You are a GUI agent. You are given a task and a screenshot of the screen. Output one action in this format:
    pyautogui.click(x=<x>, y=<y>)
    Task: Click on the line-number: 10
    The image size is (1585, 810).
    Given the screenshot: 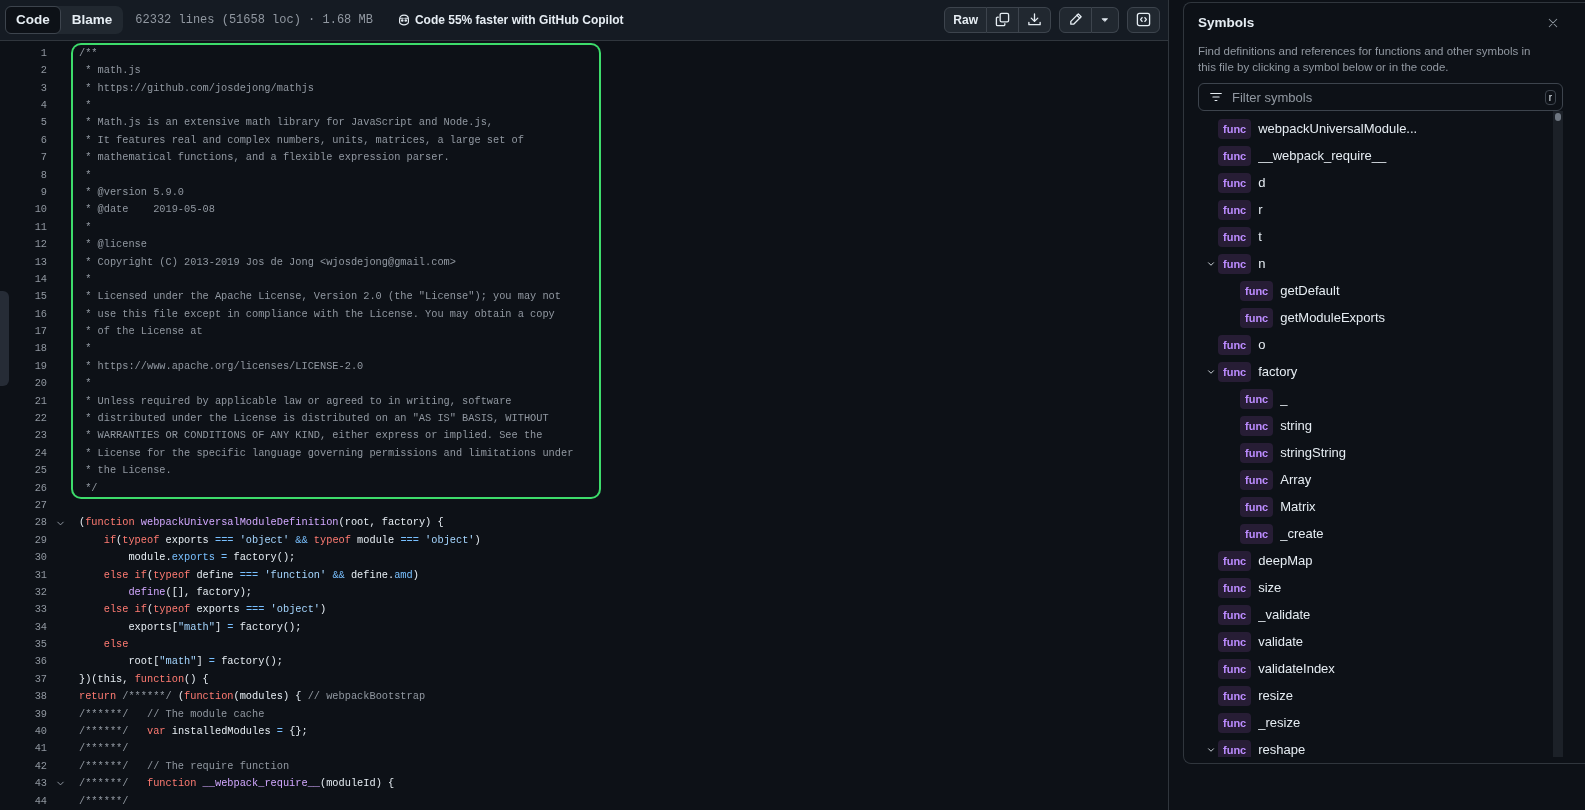 What is the action you would take?
    pyautogui.click(x=40, y=210)
    